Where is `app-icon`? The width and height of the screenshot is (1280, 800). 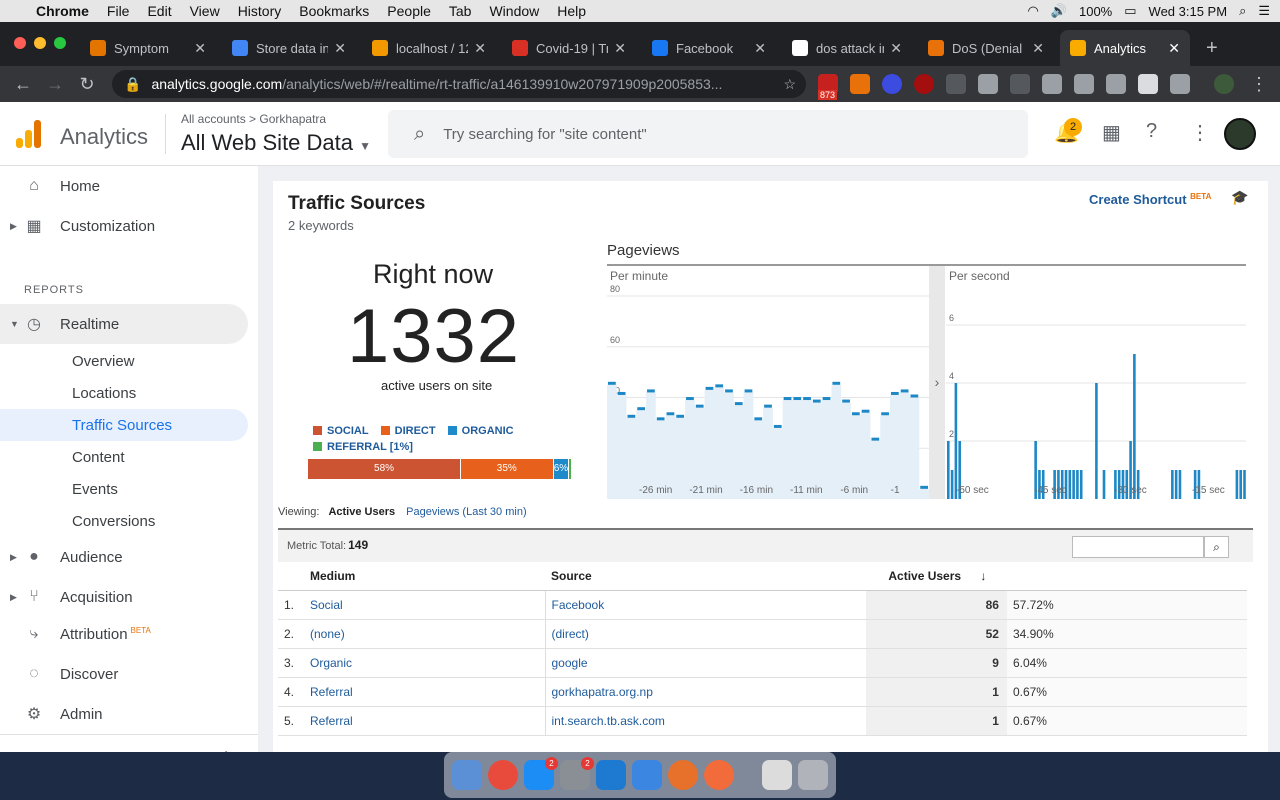 app-icon is located at coordinates (683, 775).